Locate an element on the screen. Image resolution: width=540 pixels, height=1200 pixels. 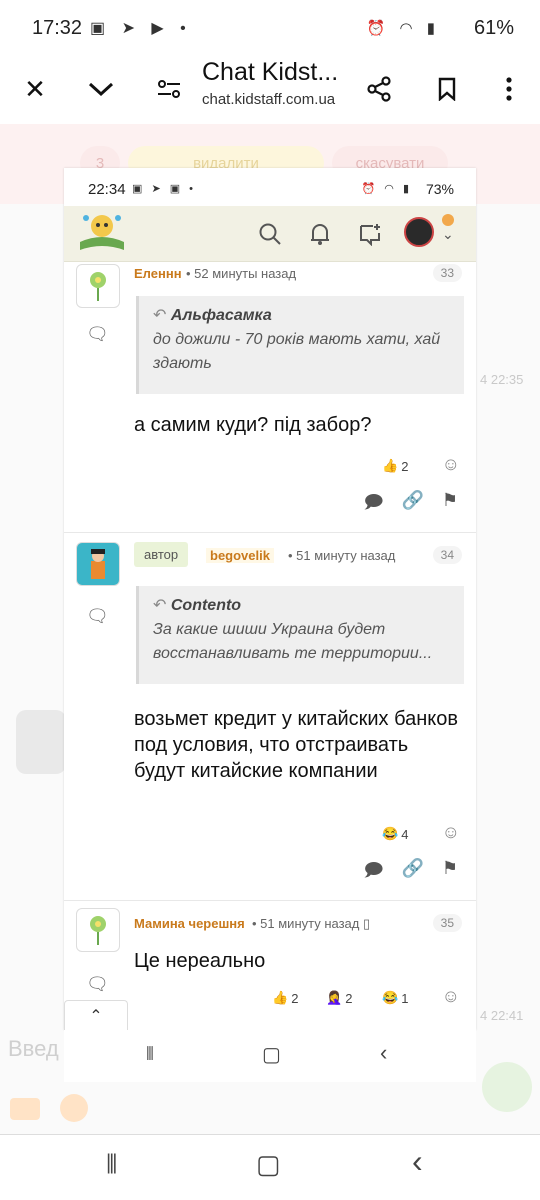
site-logo is located at coordinates (102, 234).